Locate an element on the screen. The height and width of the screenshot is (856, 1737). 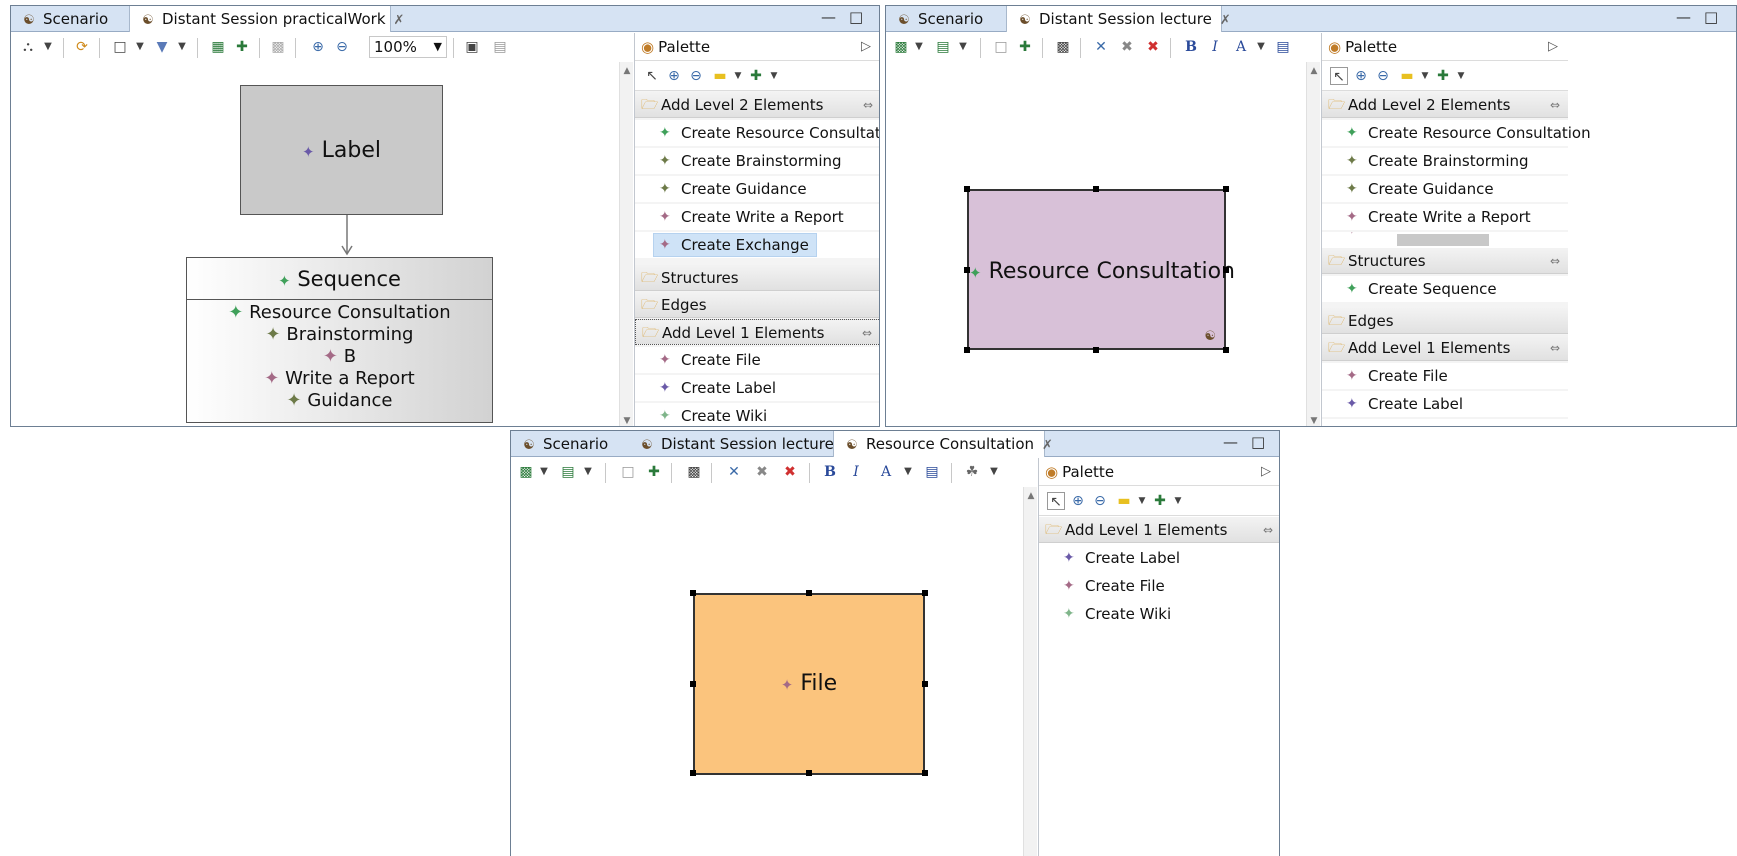
palette-entry: ✦ Create File is located at coordinates (1445, 376).